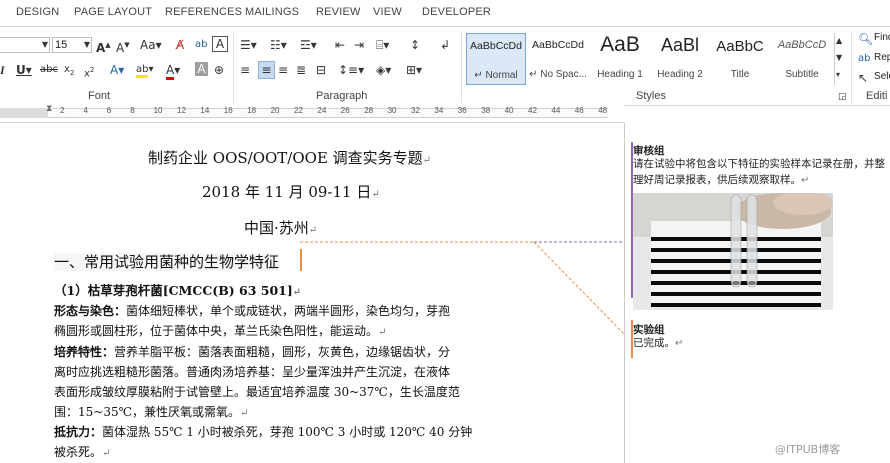 Image resolution: width=890 pixels, height=463 pixels. I want to click on comment-text: 理好周记录报表，供后续观察取样。↵, so click(721, 180).